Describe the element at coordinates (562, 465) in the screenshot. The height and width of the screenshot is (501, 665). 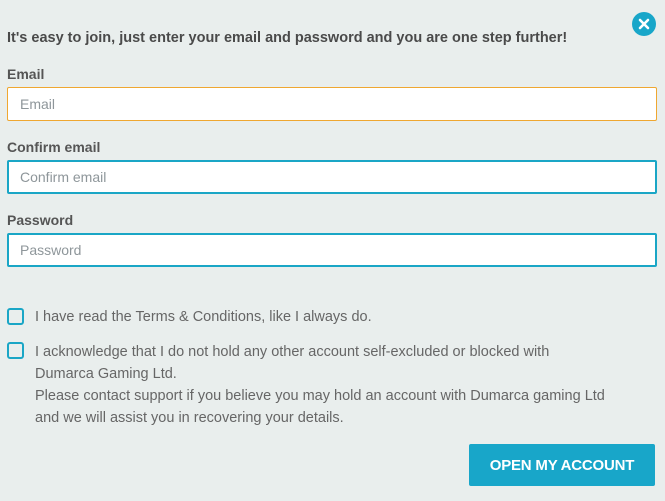
I see `open-account-button: OPEN MY ACCOUNT` at that location.